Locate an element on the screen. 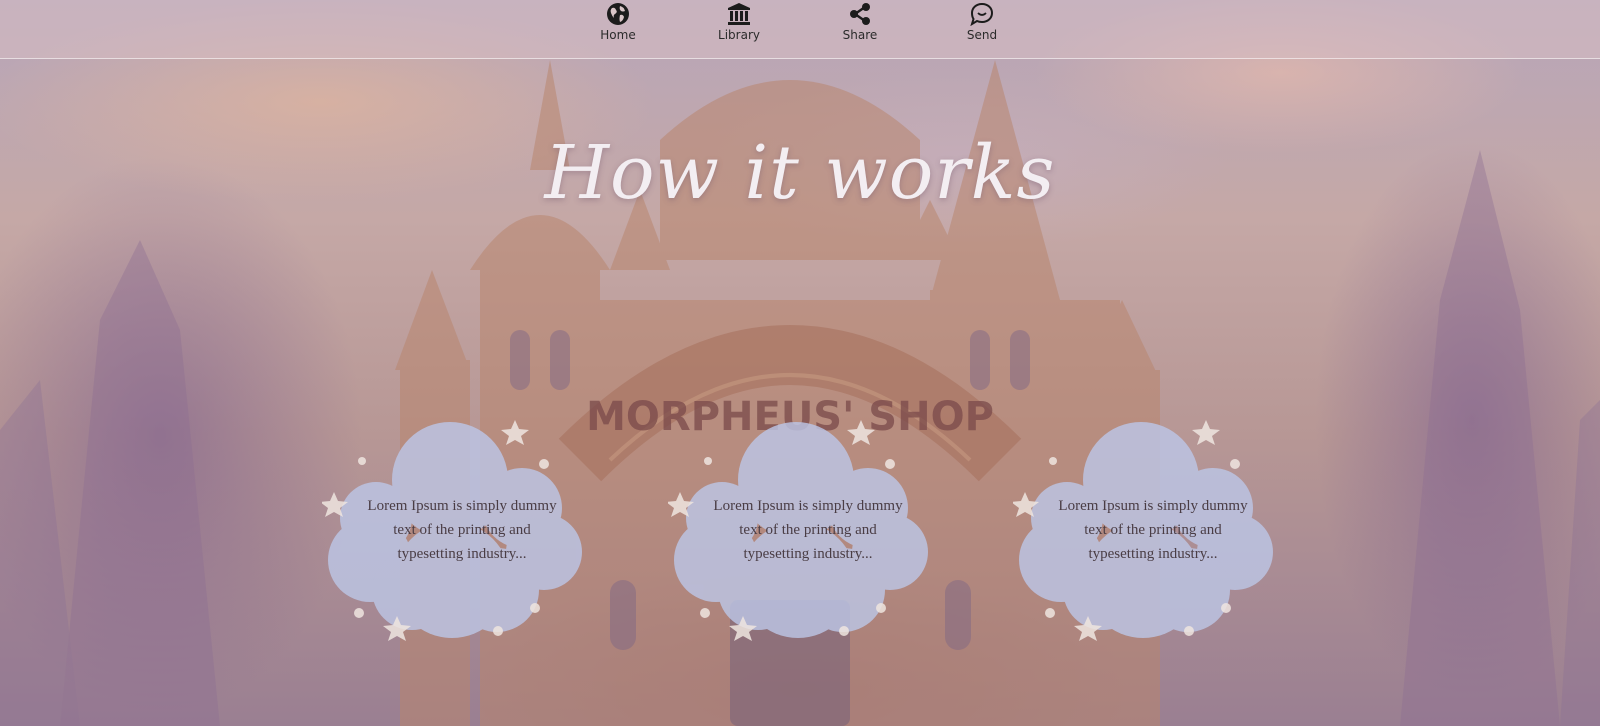 The width and height of the screenshot is (1600, 726). nav-label-share: Share is located at coordinates (860, 35).